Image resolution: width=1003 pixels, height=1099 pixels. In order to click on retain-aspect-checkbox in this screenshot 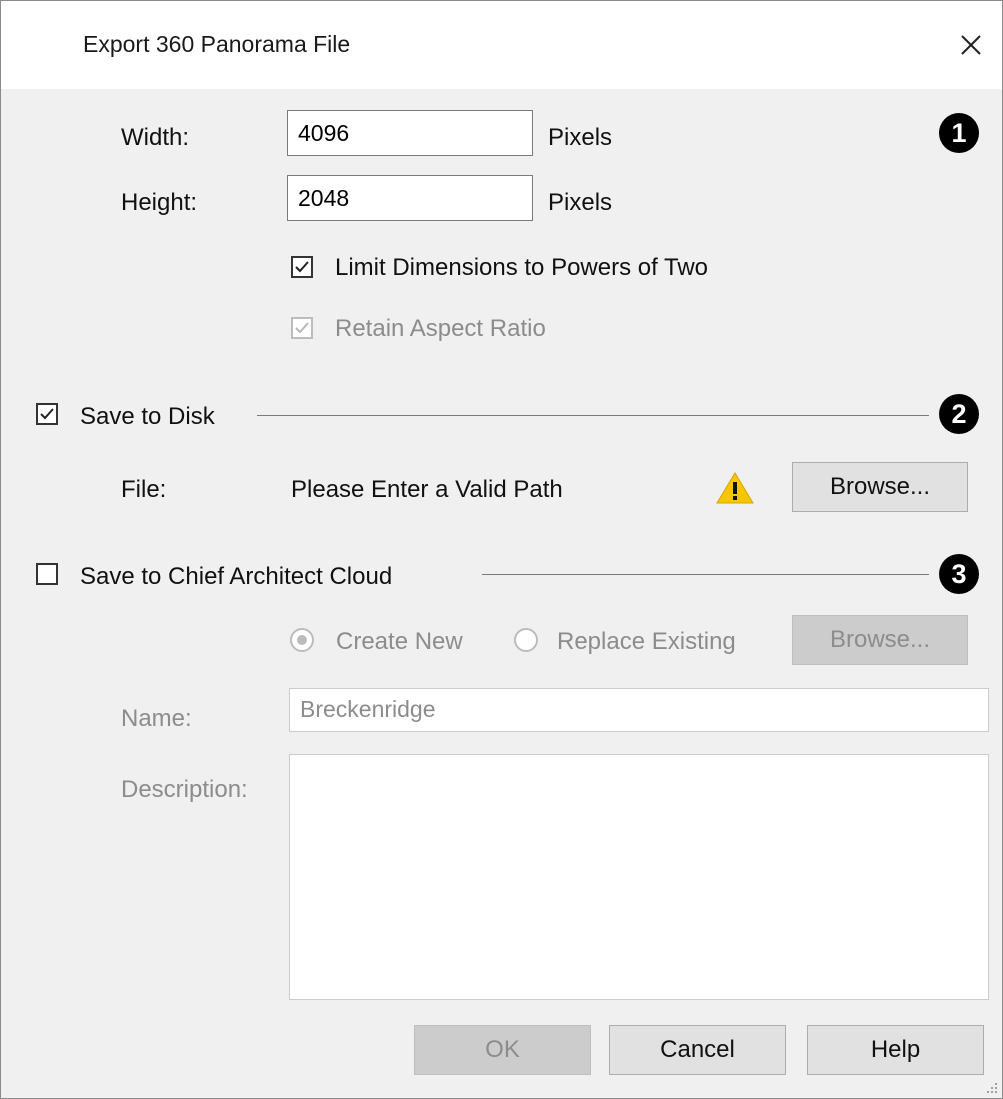, I will do `click(302, 328)`.